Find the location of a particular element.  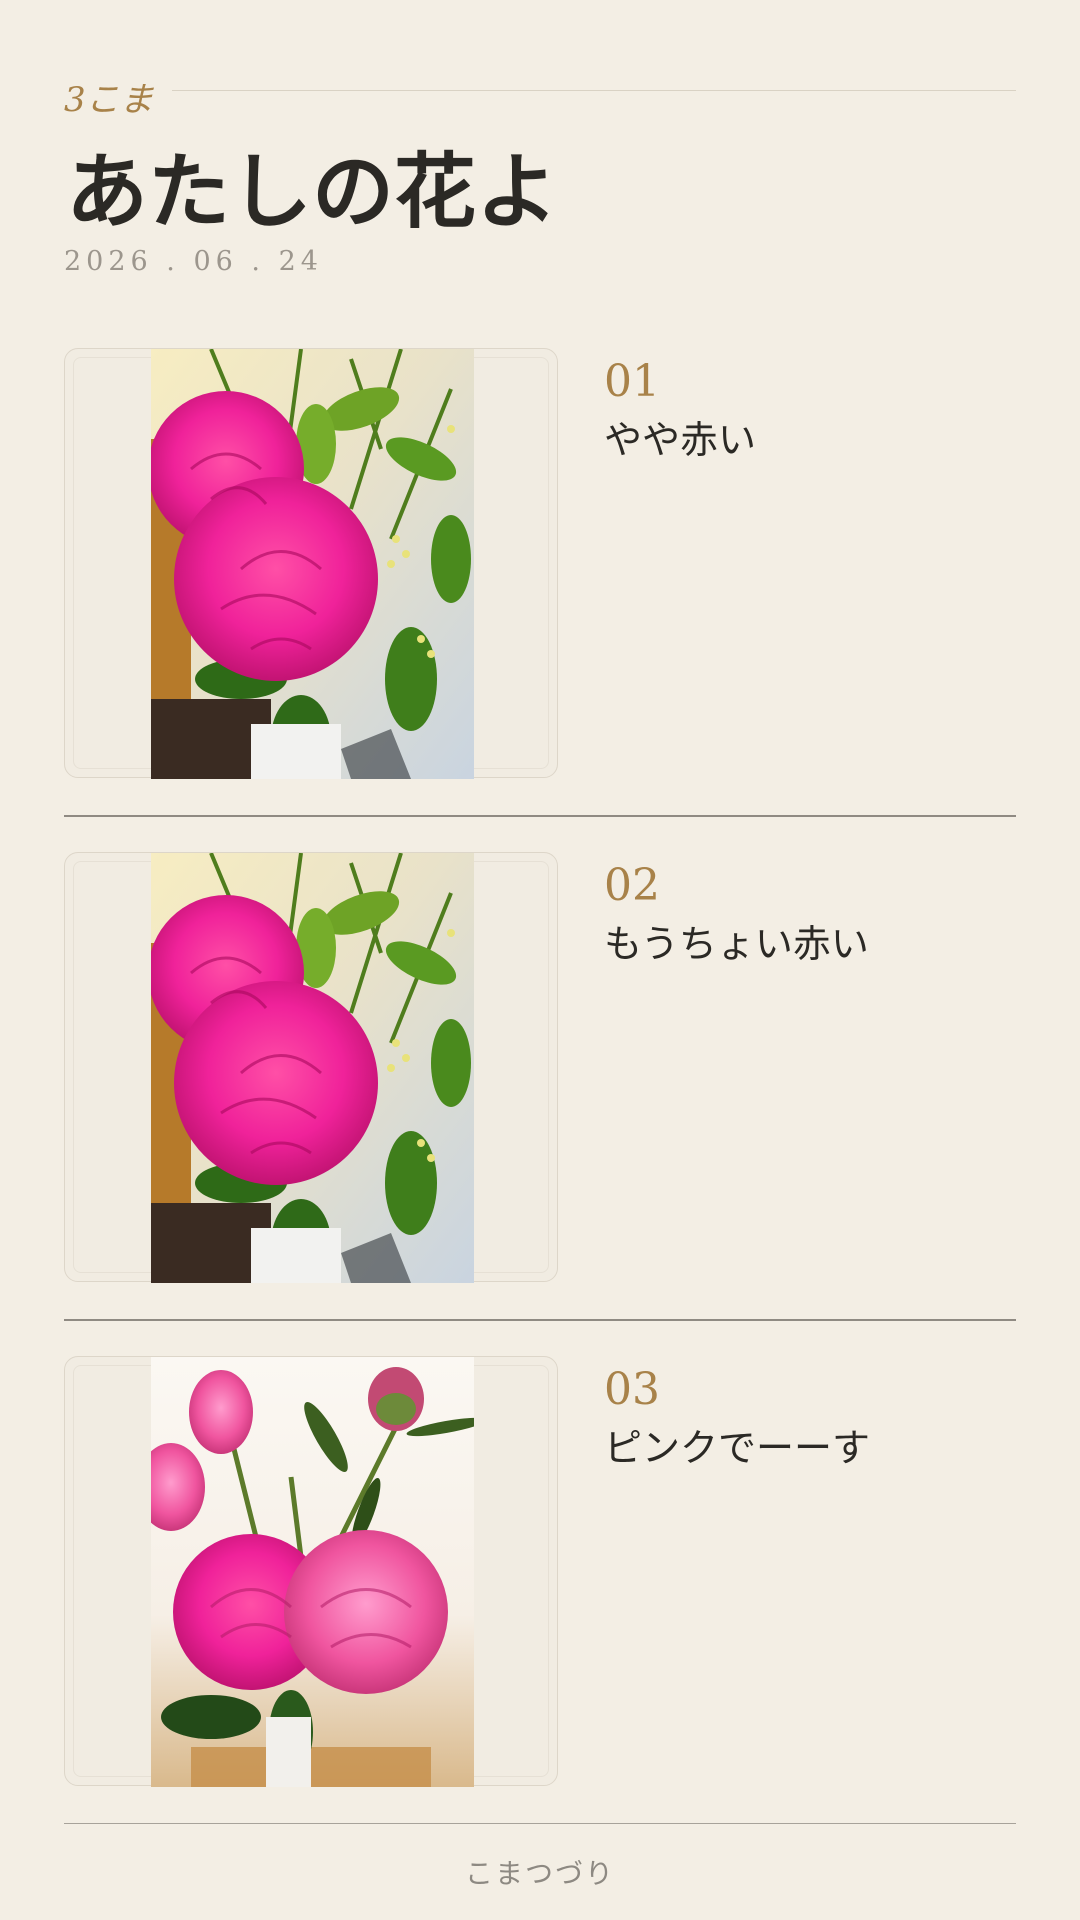

collection-header: 3こま is located at coordinates (540, 100).